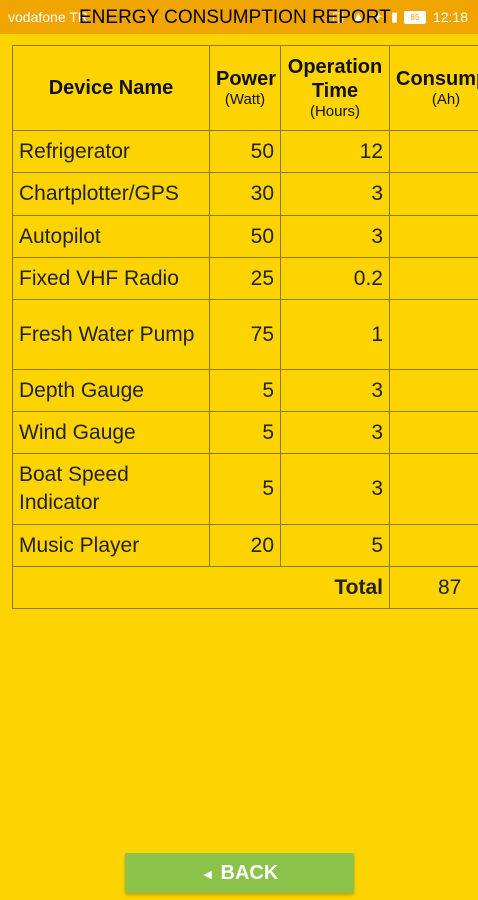 The image size is (478, 900). What do you see at coordinates (235, 17) in the screenshot?
I see `page-title: ENERGY CONSUMPTION REPORT` at bounding box center [235, 17].